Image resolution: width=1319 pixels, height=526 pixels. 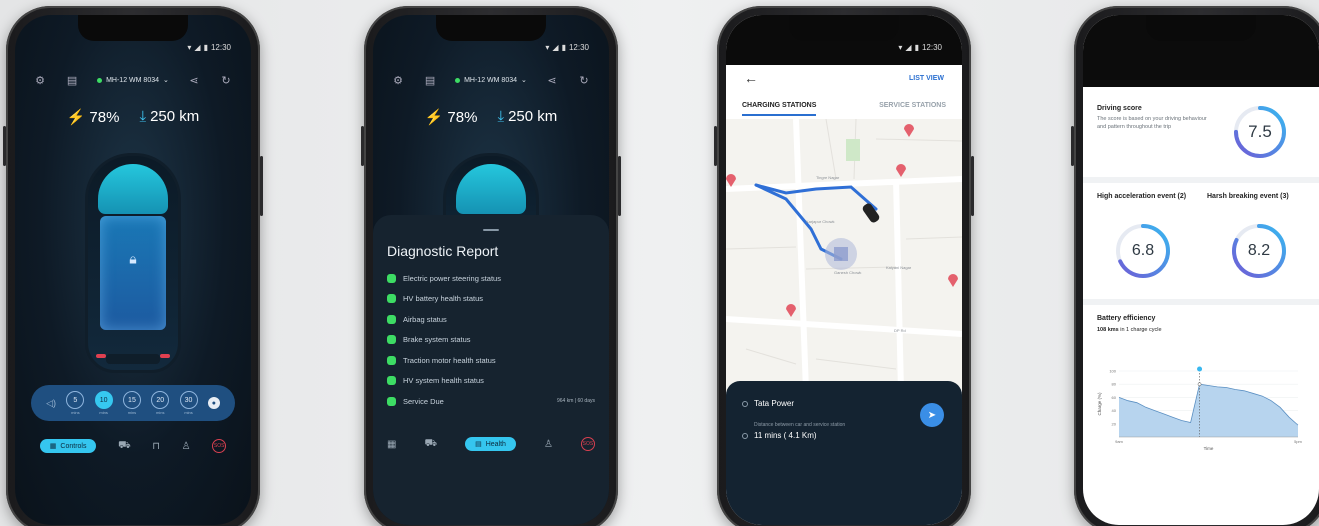 I want to click on list-view-link: LIST VIEW, so click(x=926, y=78).